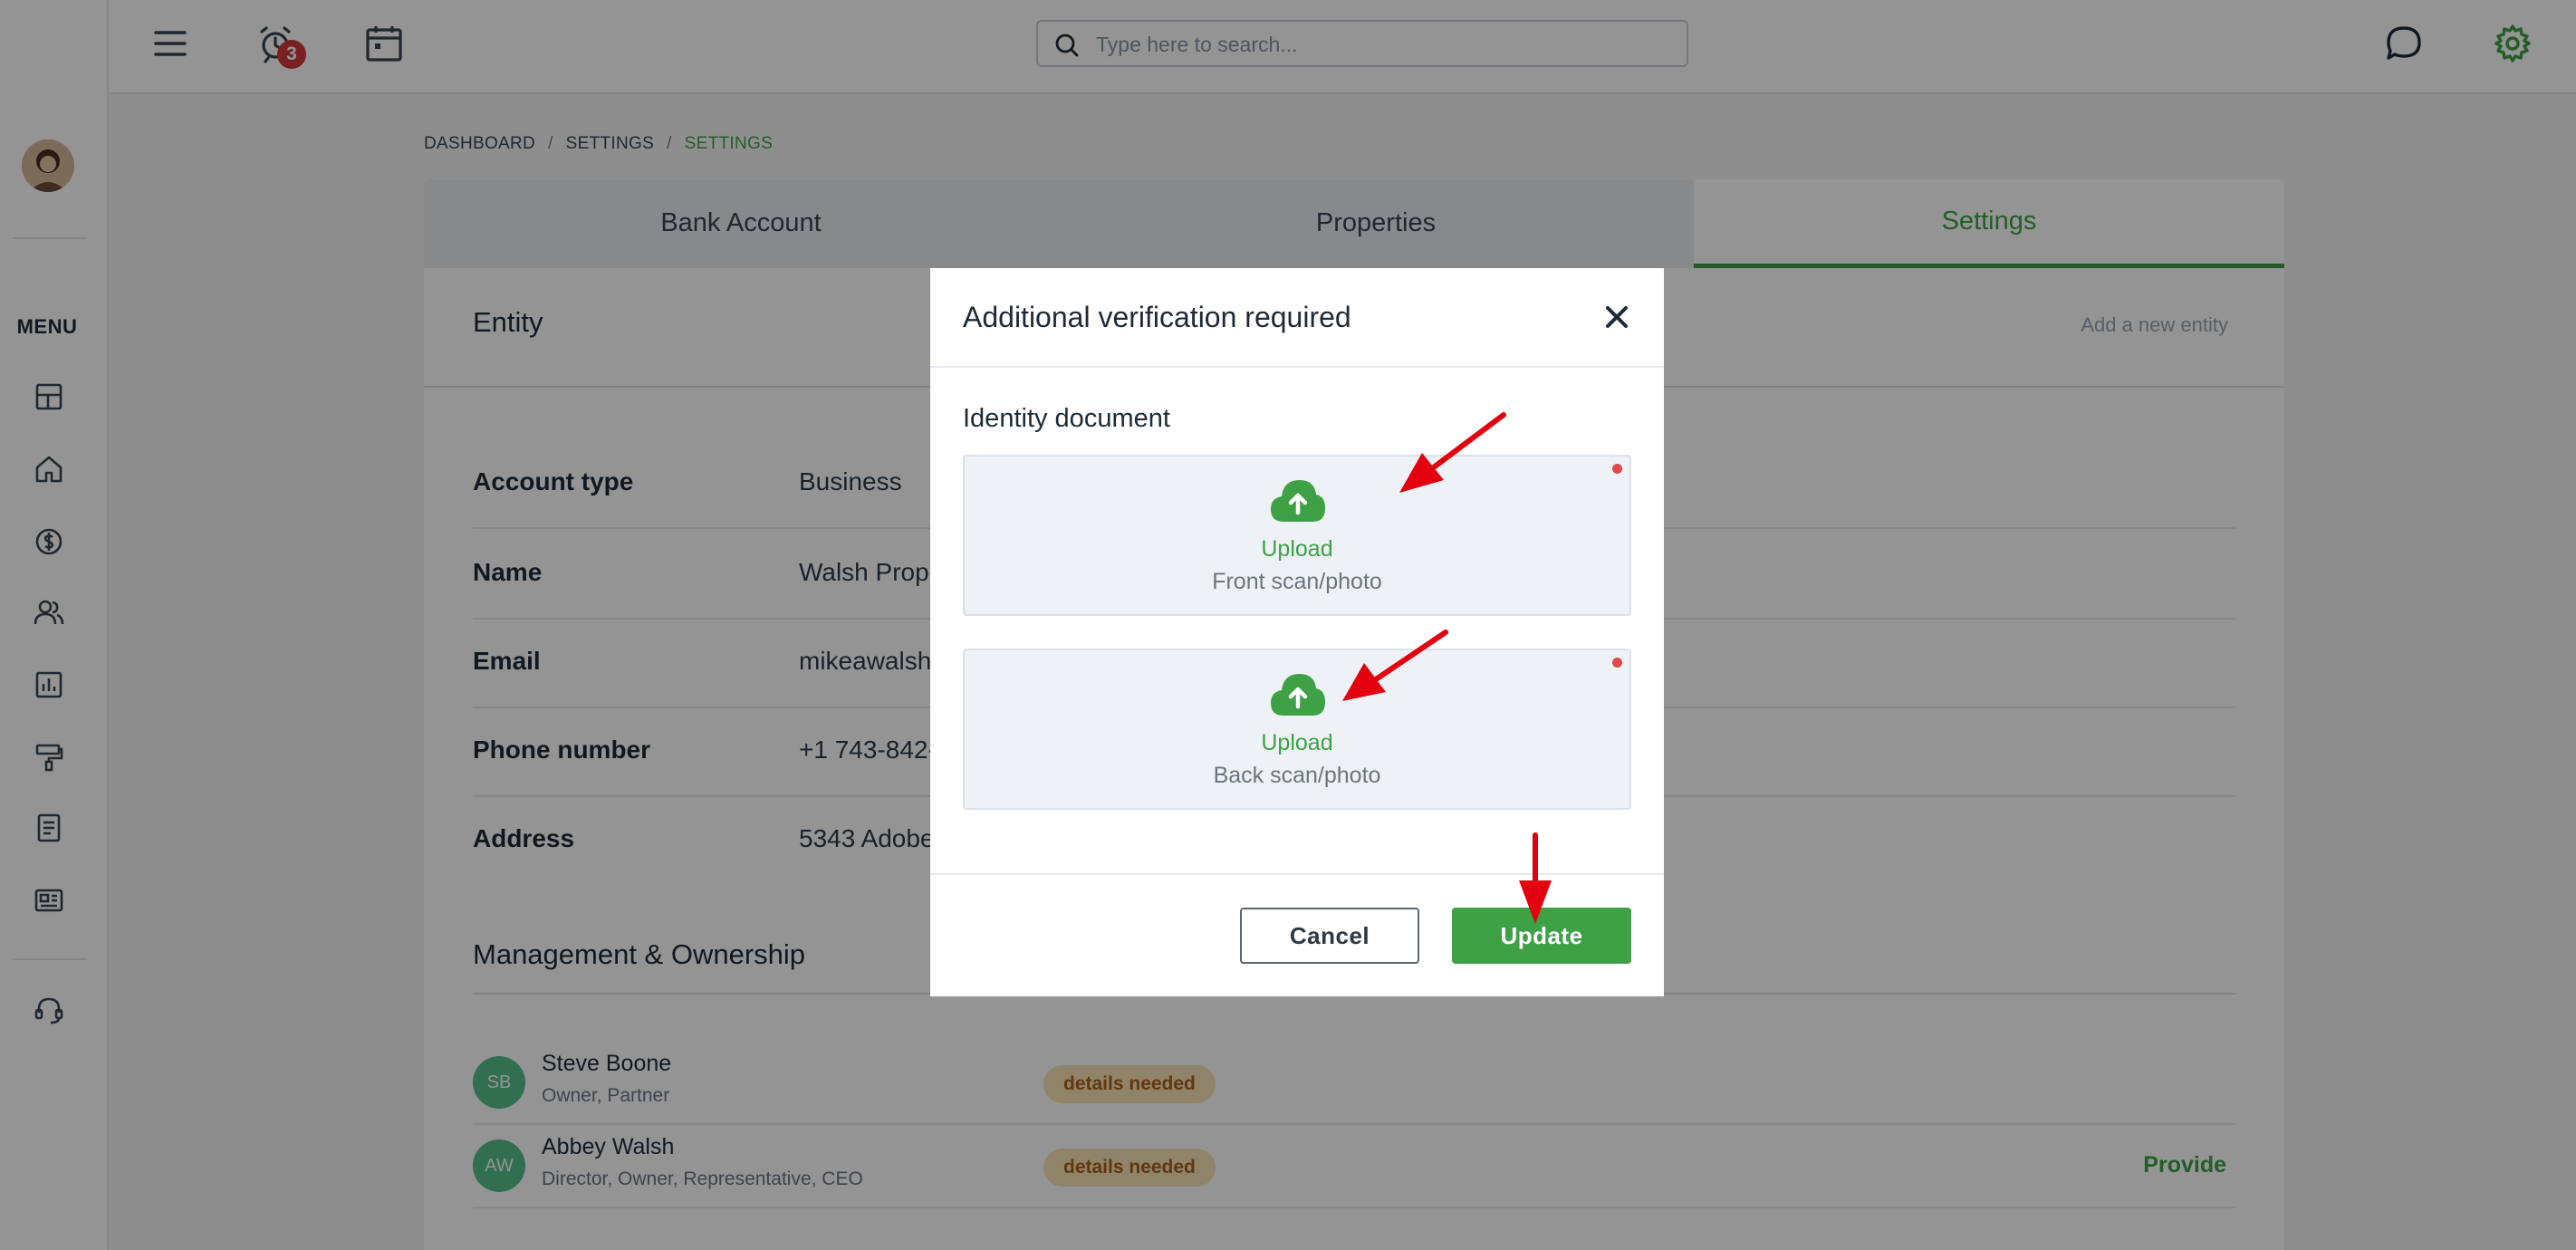  What do you see at coordinates (1297, 581) in the screenshot?
I see `upload-sublabel: Front scan/photo` at bounding box center [1297, 581].